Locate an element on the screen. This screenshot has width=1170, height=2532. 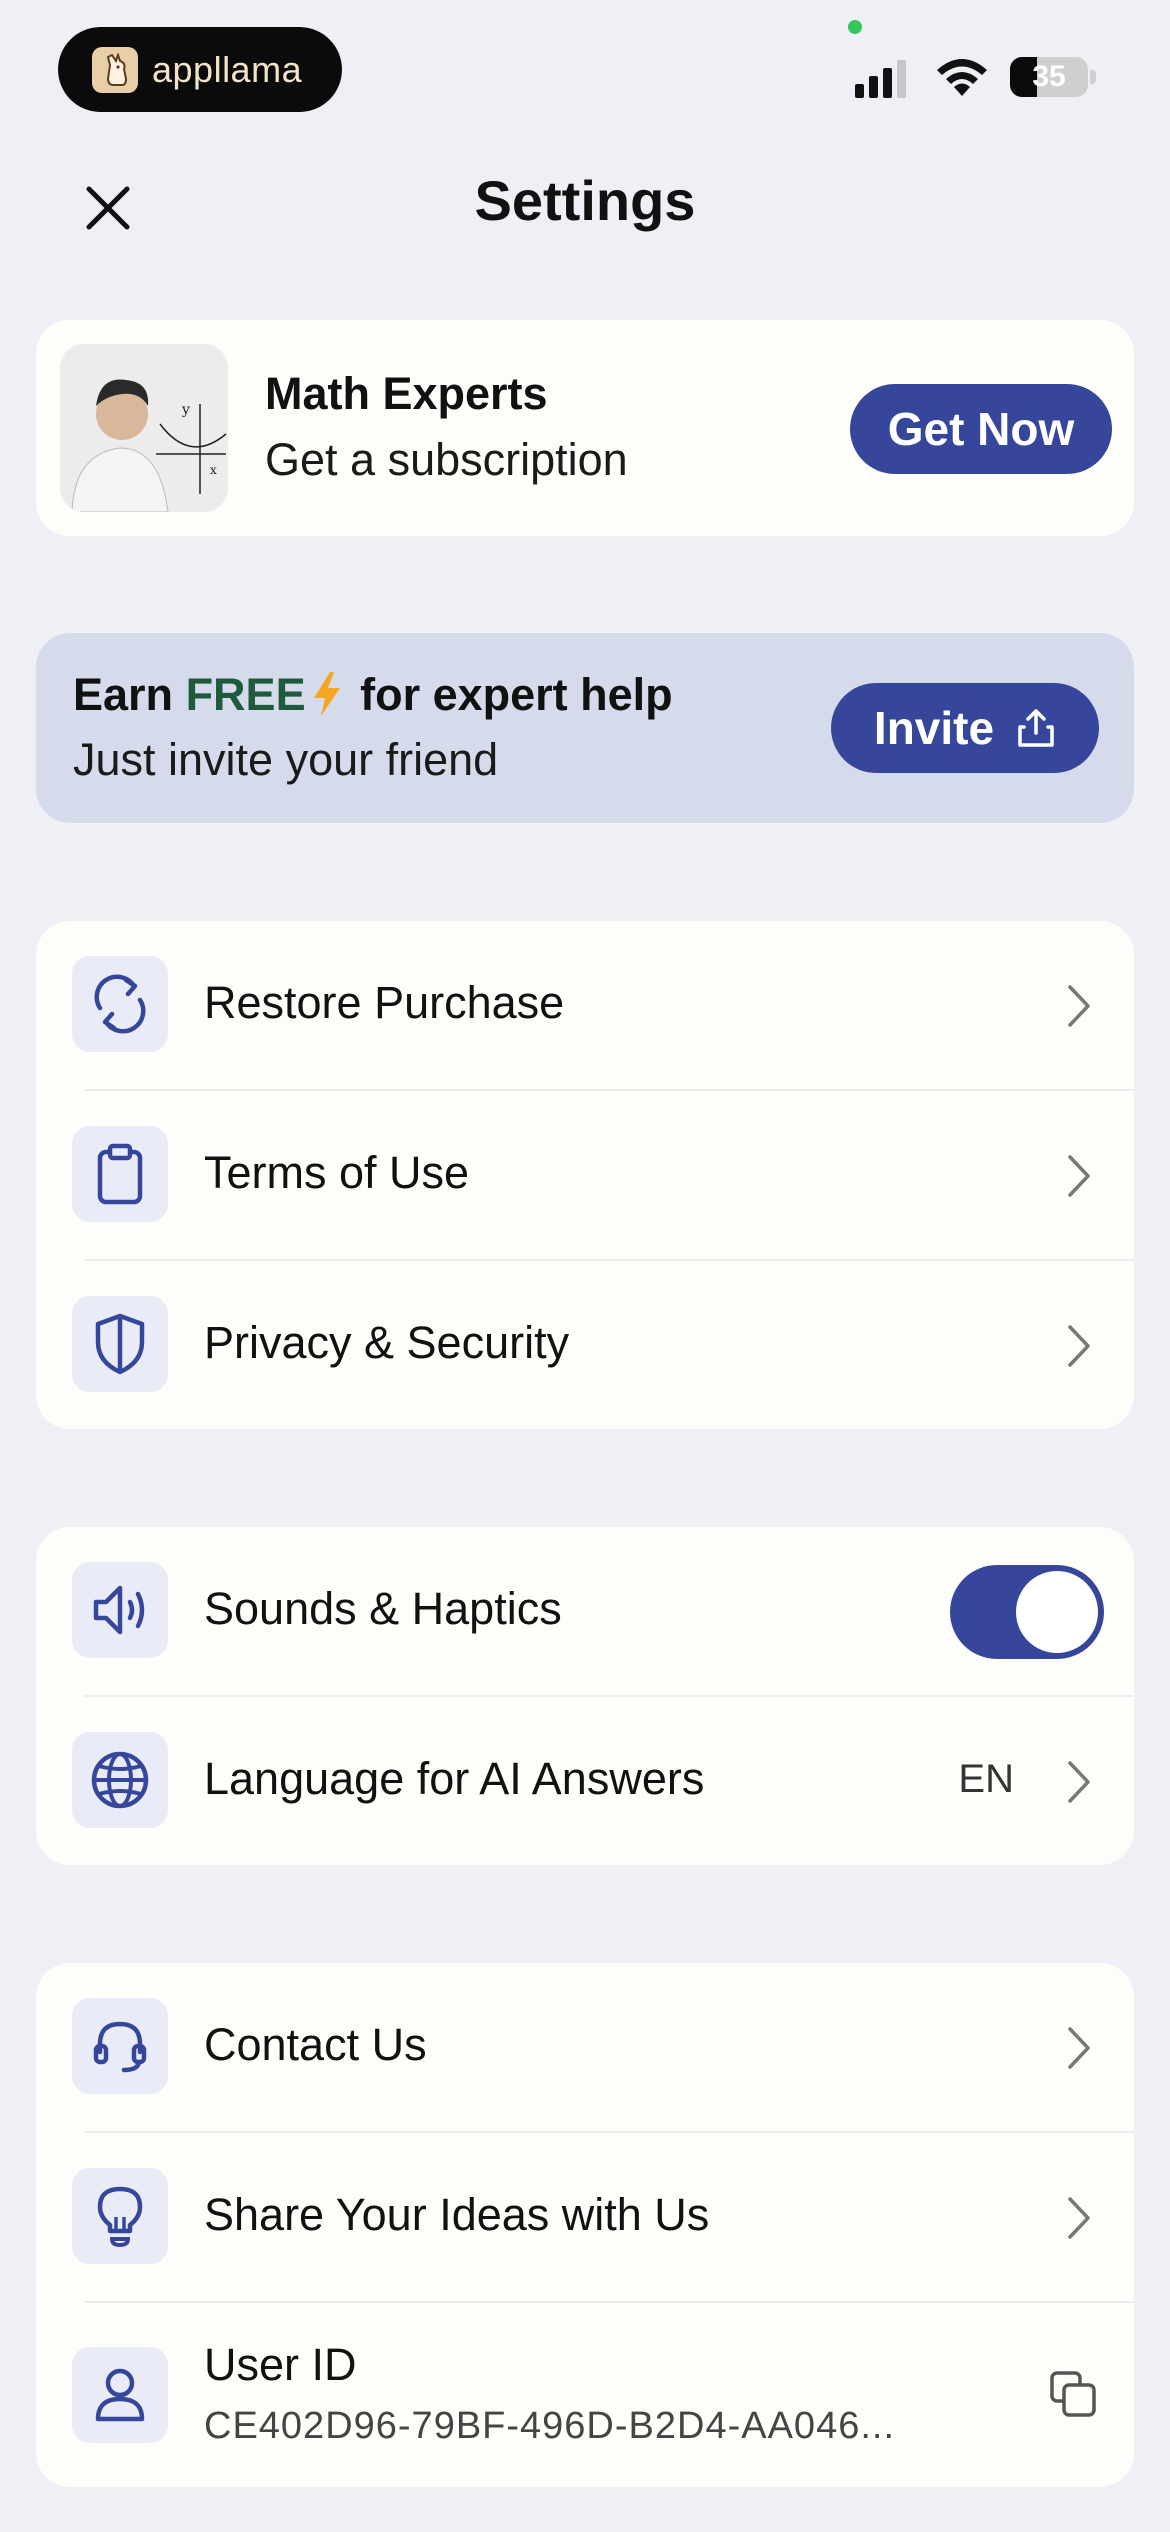
globe-icon is located at coordinates (120, 1780).